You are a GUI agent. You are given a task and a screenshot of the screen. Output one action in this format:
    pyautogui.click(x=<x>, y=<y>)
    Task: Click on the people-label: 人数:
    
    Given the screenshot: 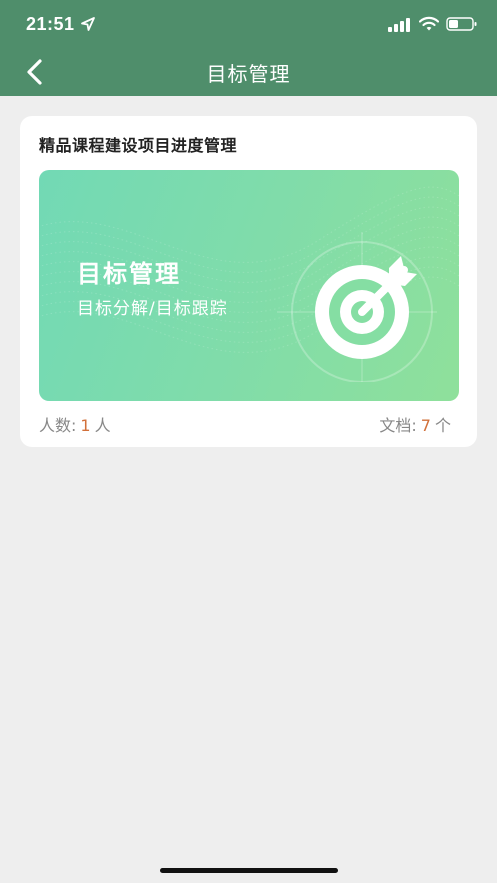 What is the action you would take?
    pyautogui.click(x=58, y=425)
    